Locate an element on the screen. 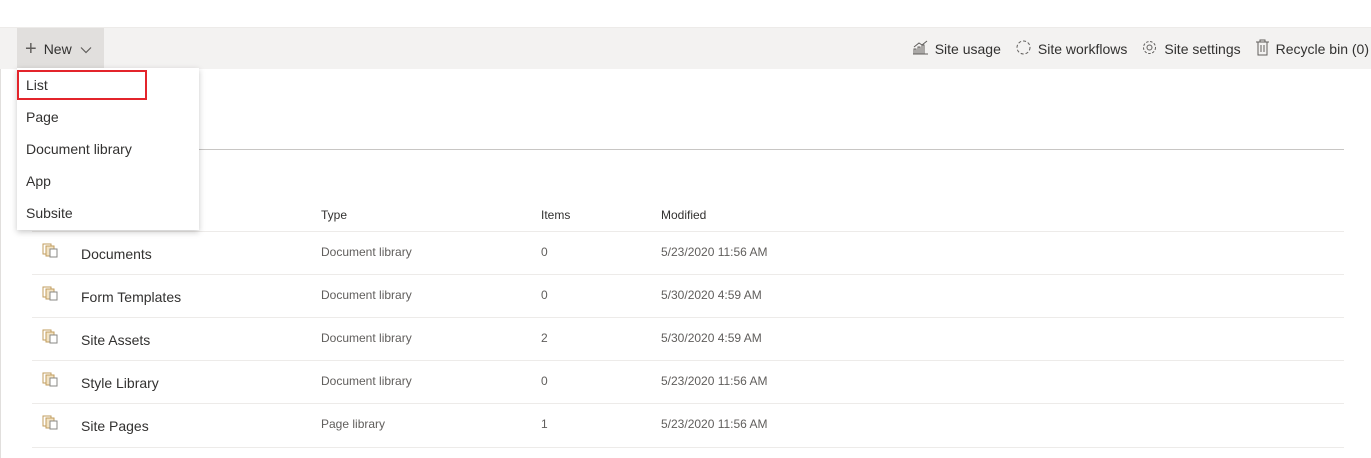  workflow-icon is located at coordinates (1026, 49).